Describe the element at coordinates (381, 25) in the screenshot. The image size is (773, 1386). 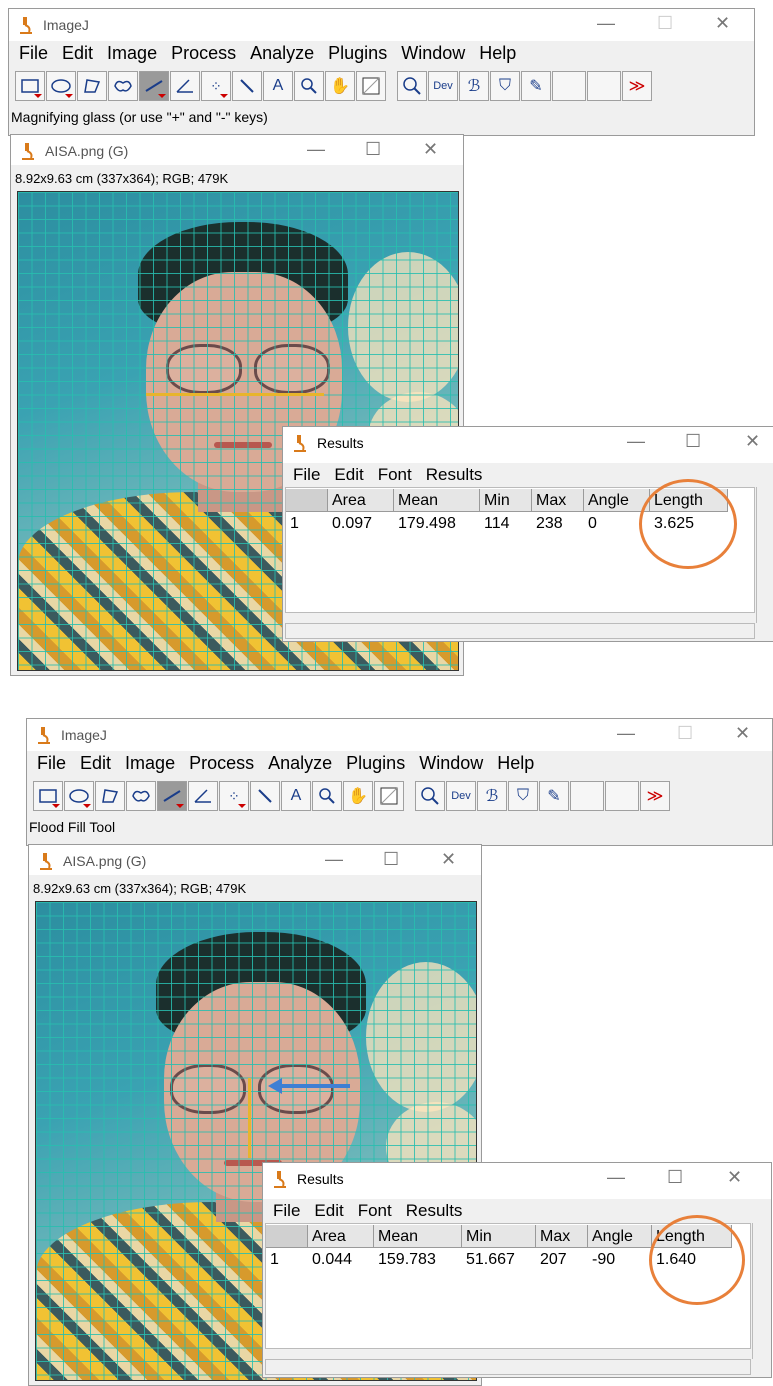
I see `imagej-titlebar: ImageJ — ☐ ✕` at that location.